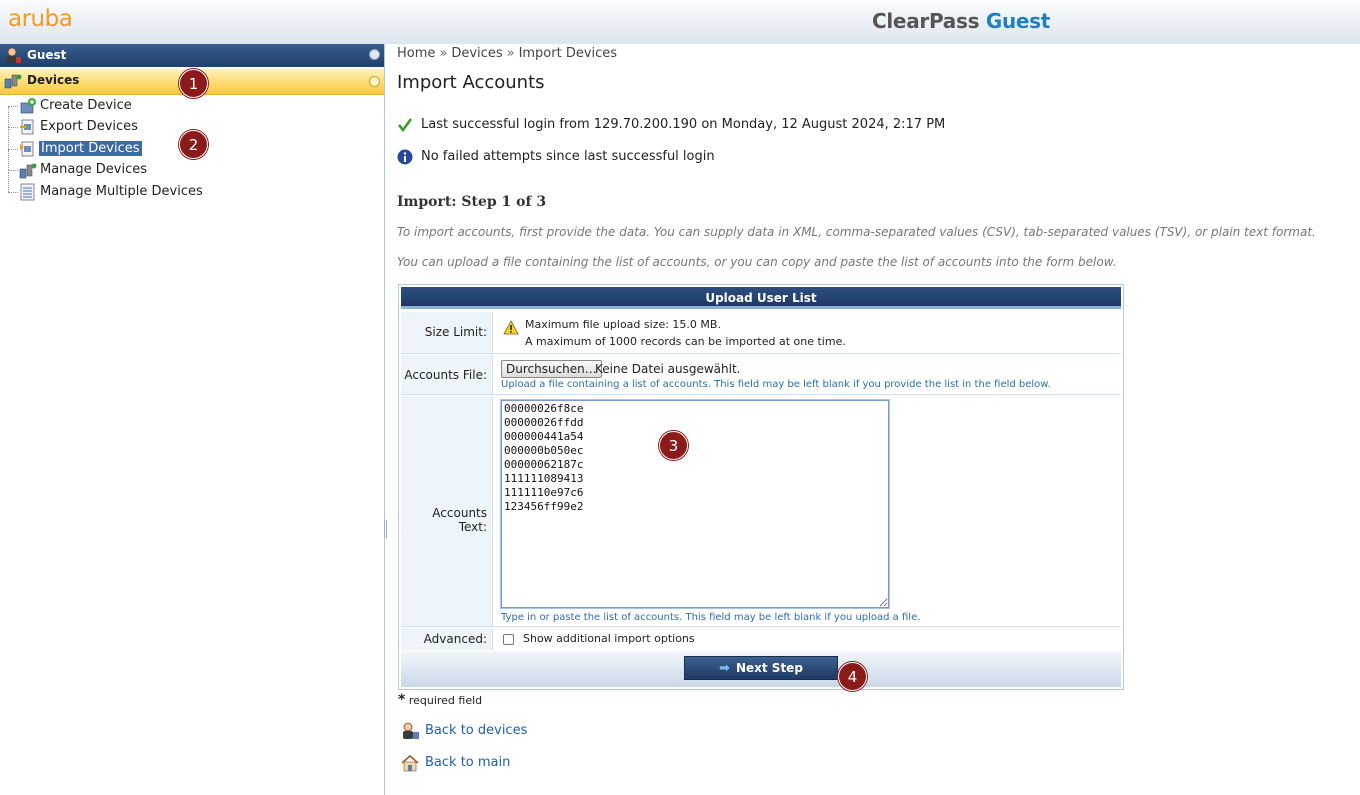  I want to click on info-icon, so click(405, 157).